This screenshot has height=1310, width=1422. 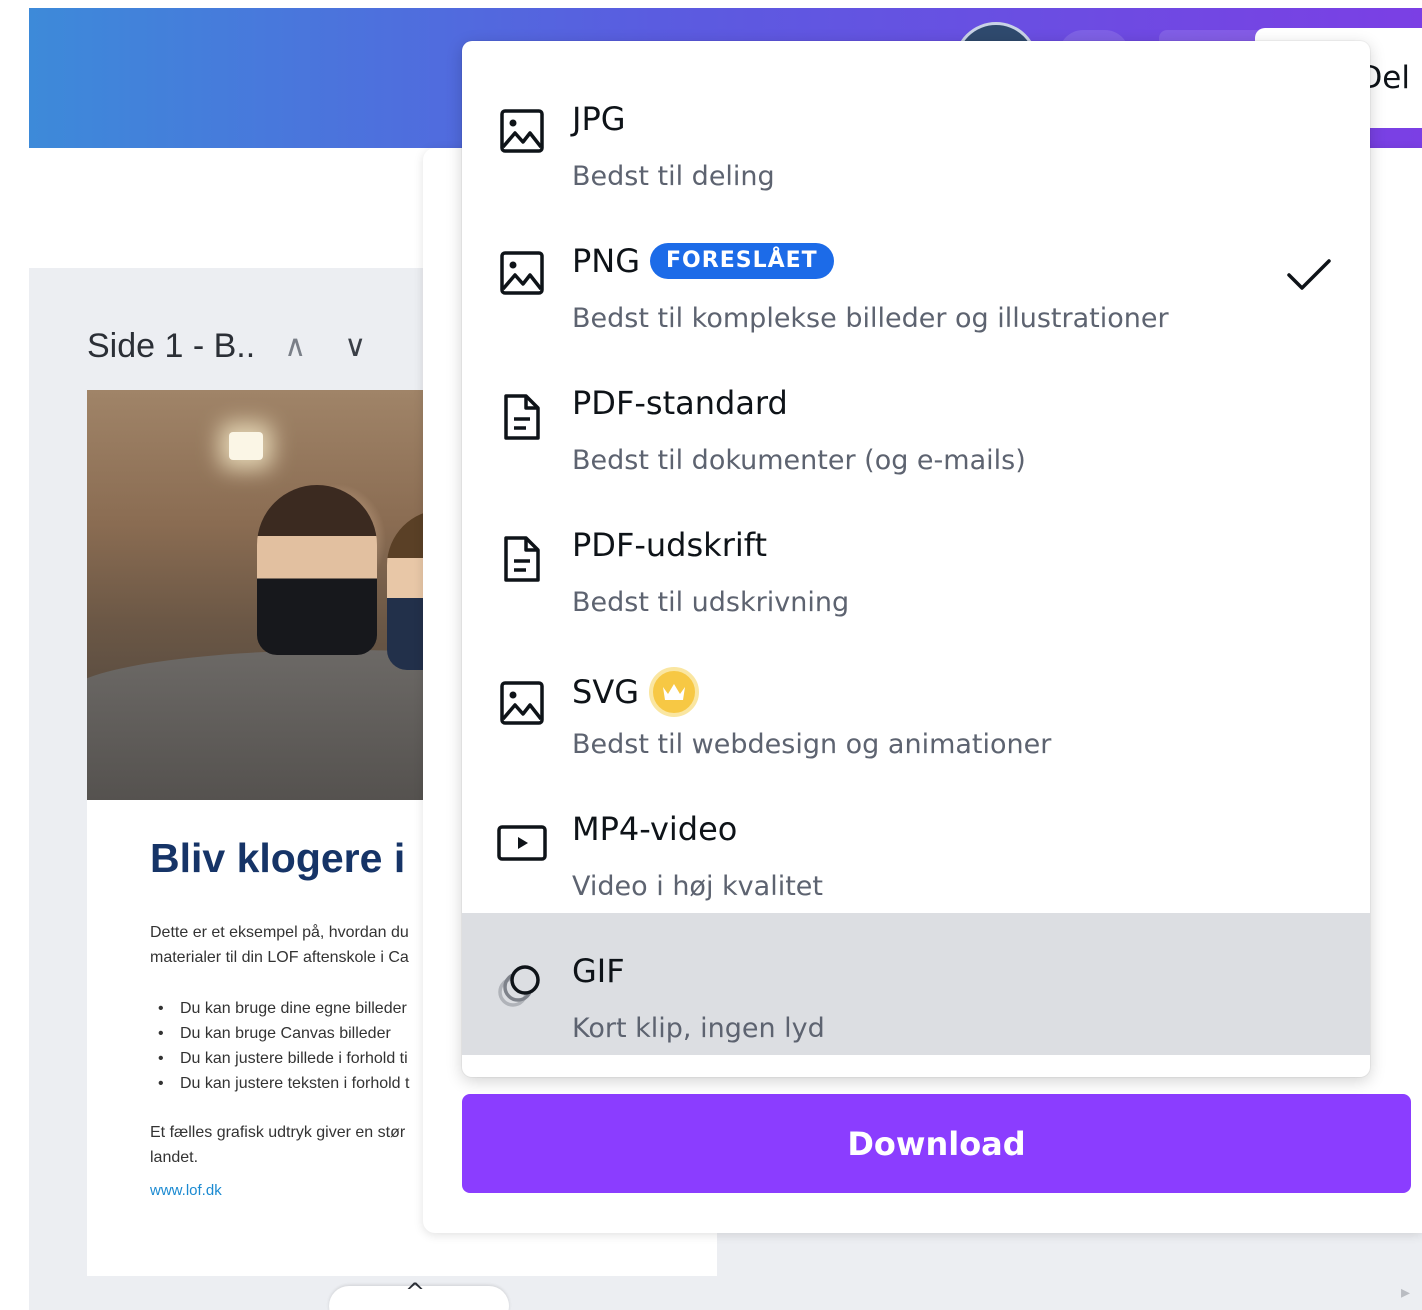 I want to click on menu-item-pdf-print: PDF-udskrift Bedst til udskrivning, so click(x=916, y=558).